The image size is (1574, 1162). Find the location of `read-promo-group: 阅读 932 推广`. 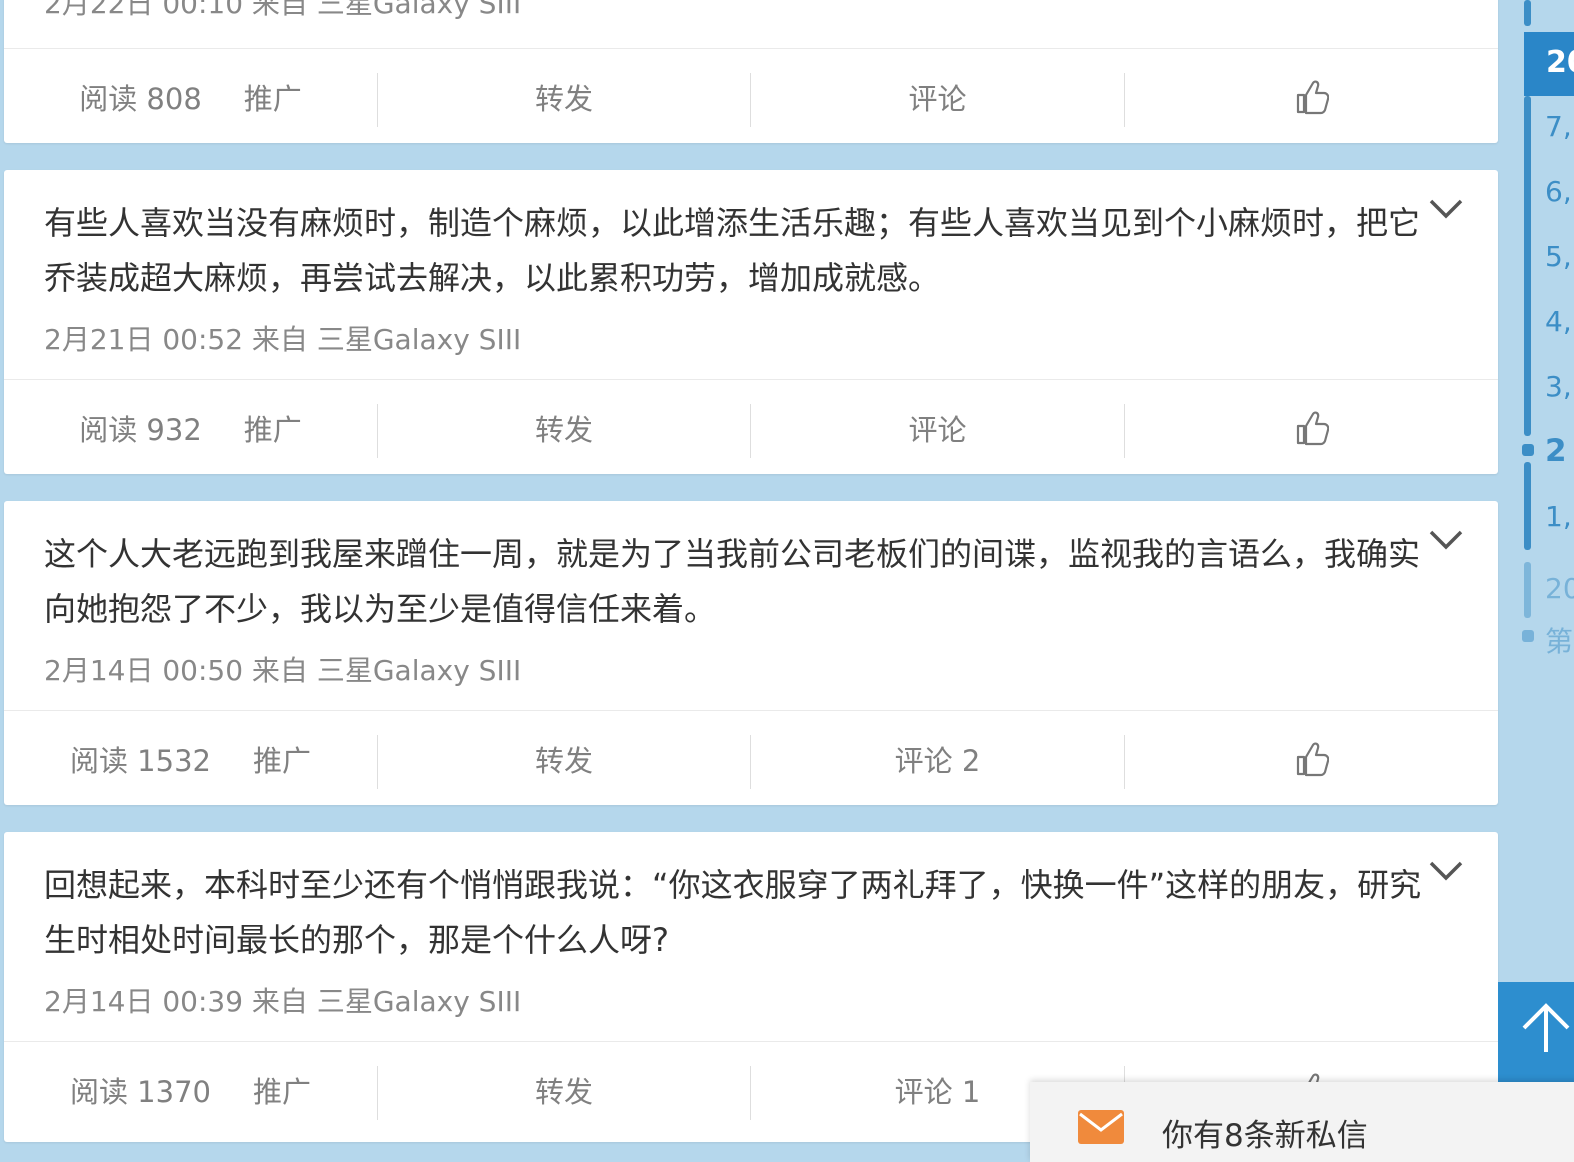

read-promo-group: 阅读 932 推广 is located at coordinates (190, 428).